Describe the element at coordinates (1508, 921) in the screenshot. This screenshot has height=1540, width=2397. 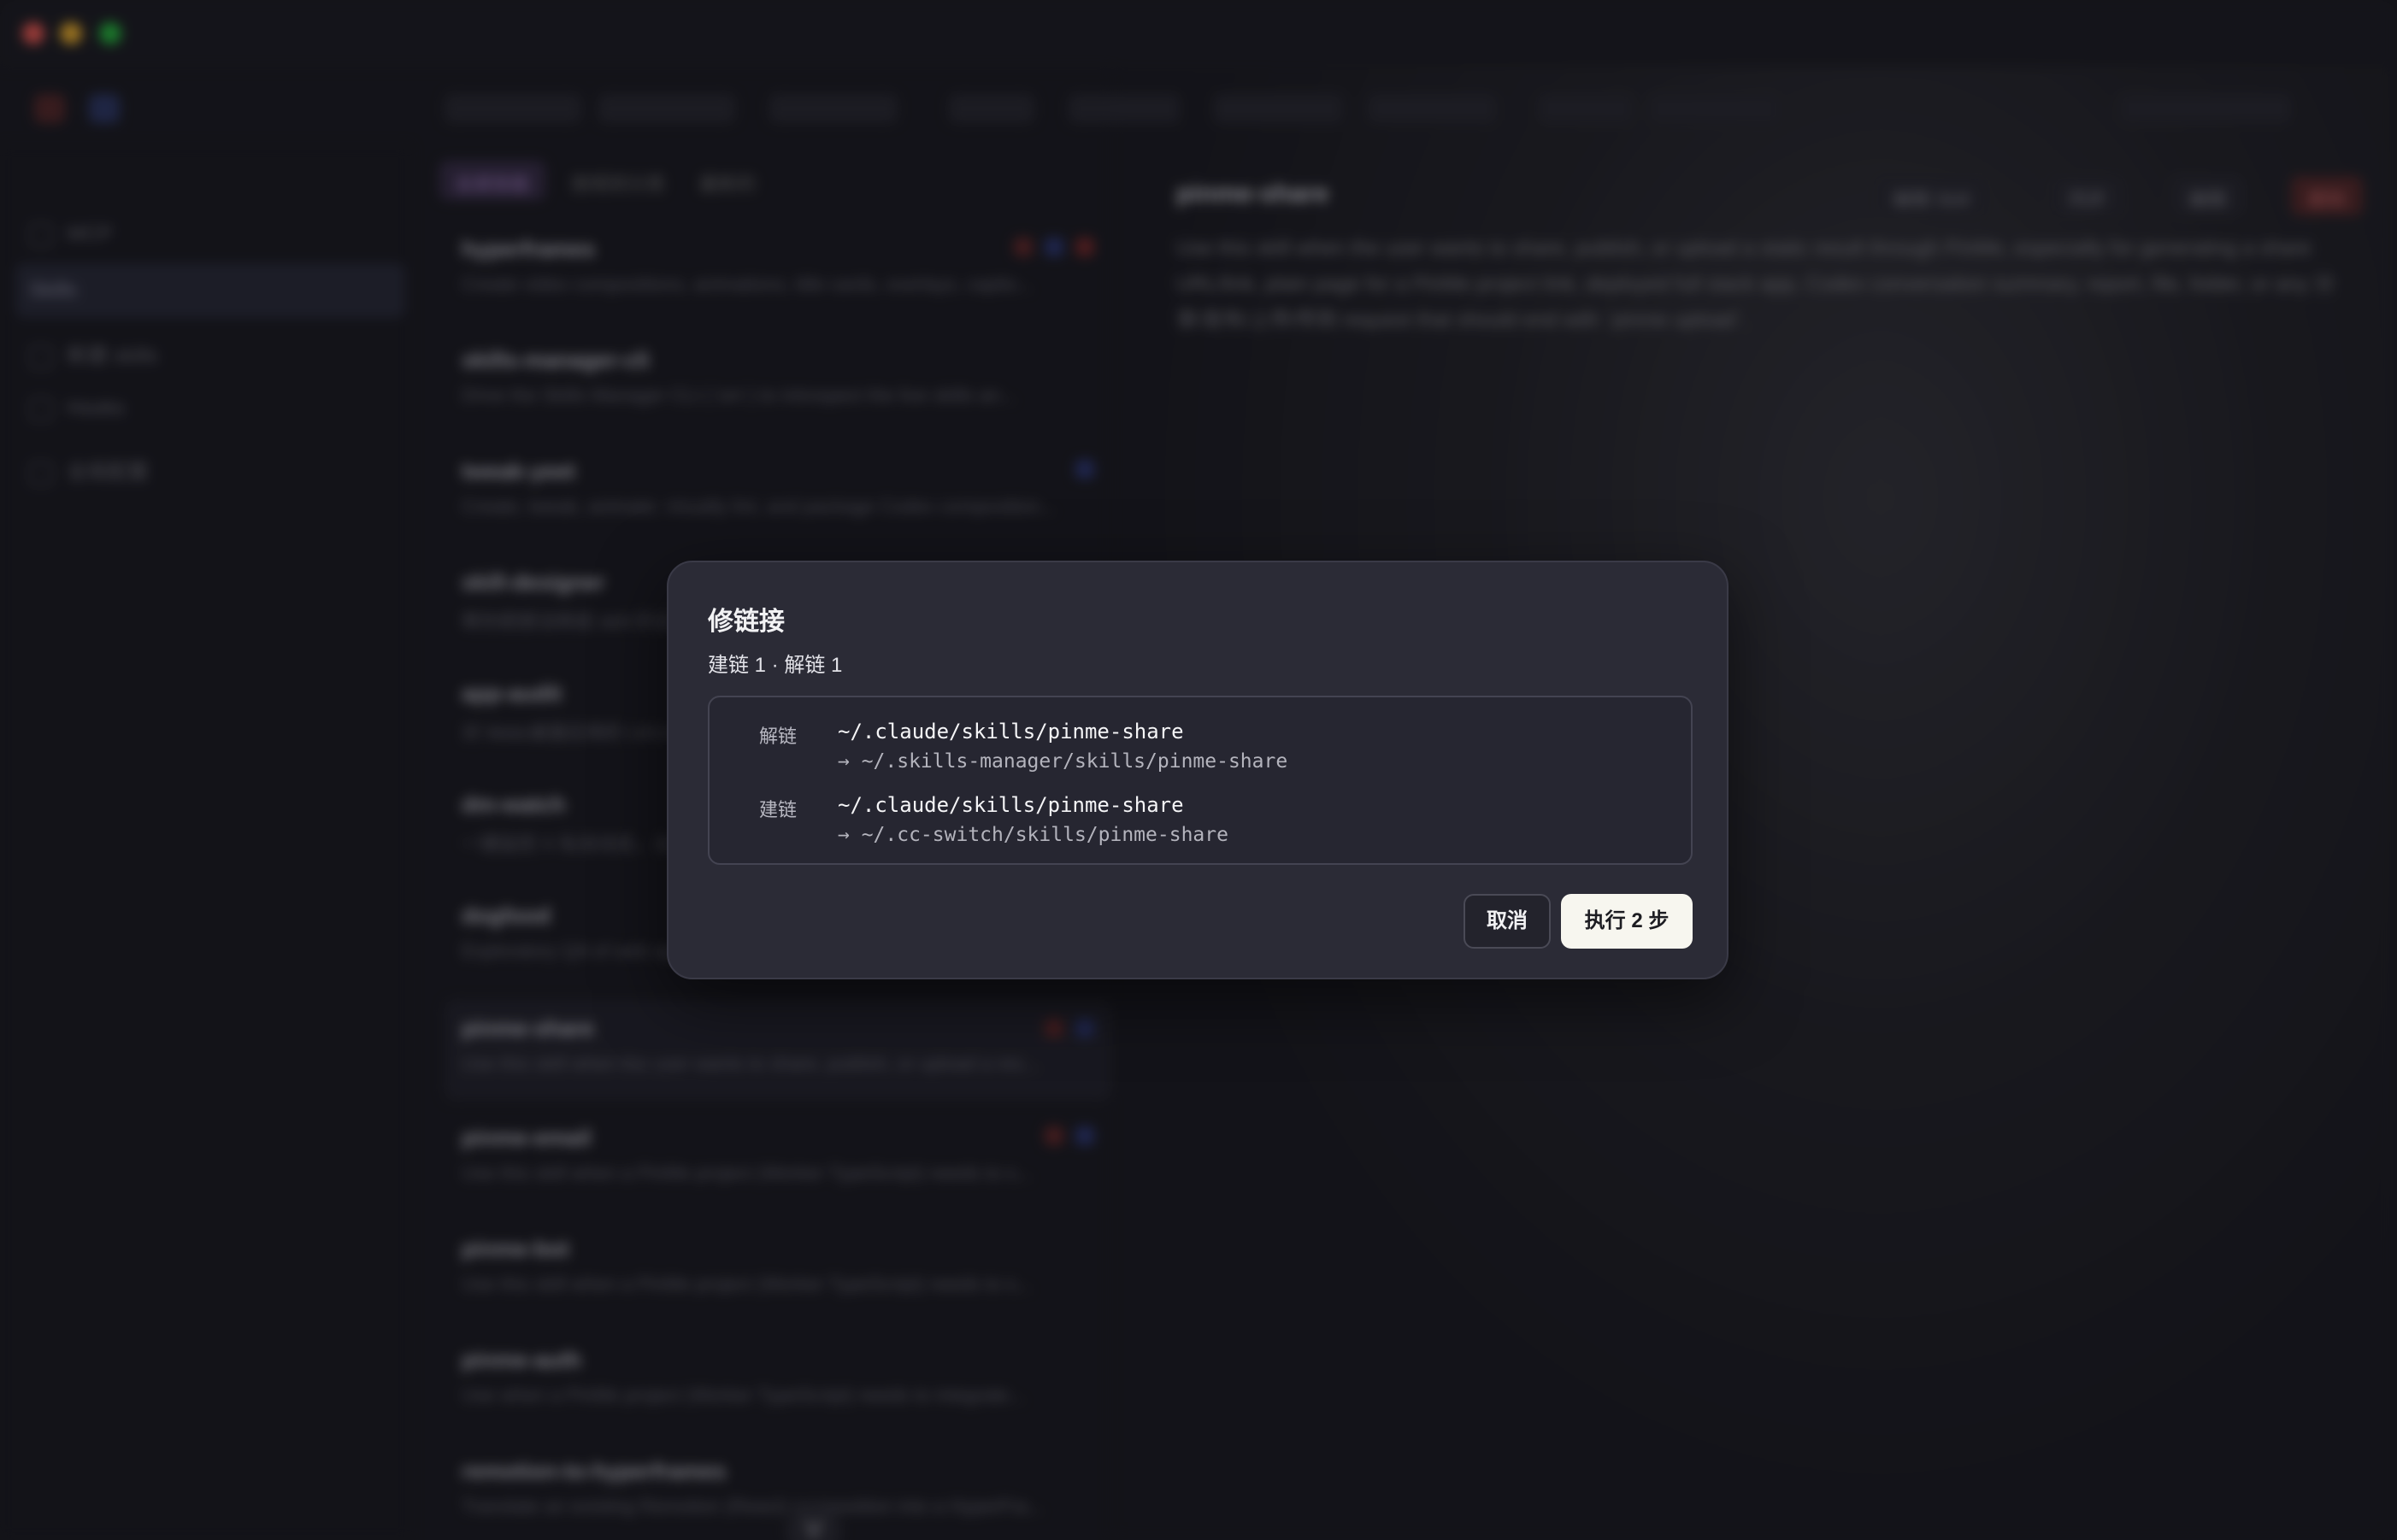
I see `cancel-button: 取消` at that location.